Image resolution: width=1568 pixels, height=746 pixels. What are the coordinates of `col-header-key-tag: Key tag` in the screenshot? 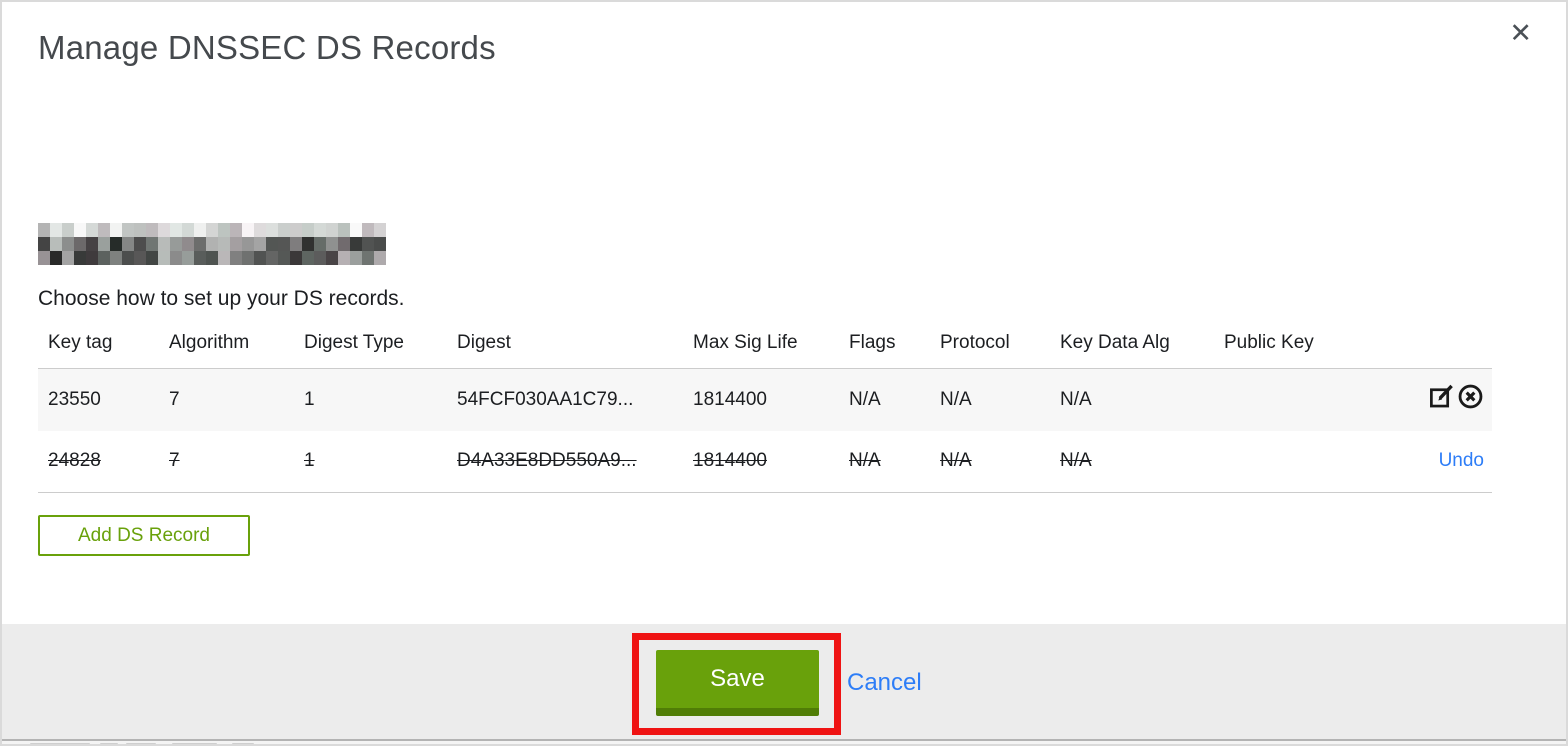 It's located at (98, 350).